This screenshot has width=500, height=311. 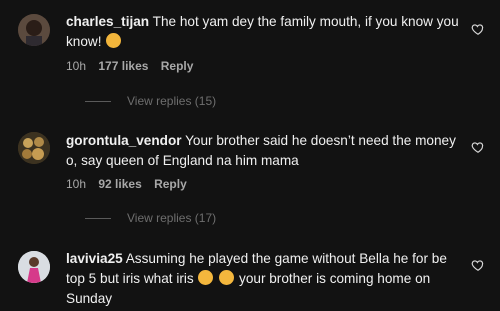 I want to click on comment-meta: 10h 92 likes Reply, so click(x=131, y=184).